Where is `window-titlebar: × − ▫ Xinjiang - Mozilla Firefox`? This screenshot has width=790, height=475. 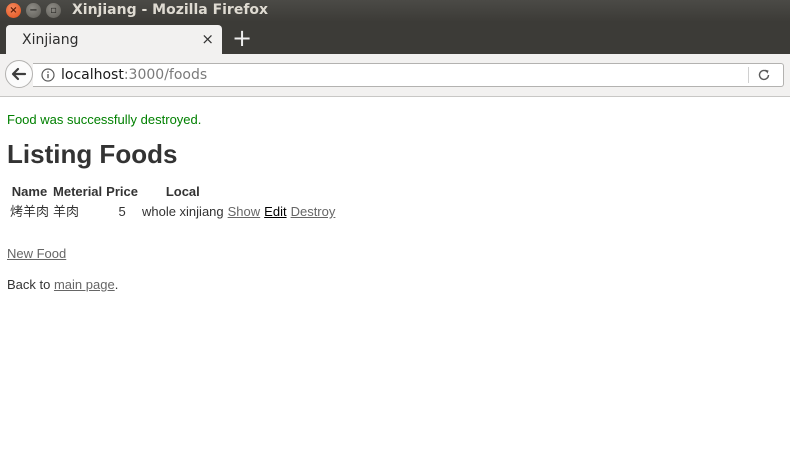 window-titlebar: × − ▫ Xinjiang - Mozilla Firefox is located at coordinates (395, 11).